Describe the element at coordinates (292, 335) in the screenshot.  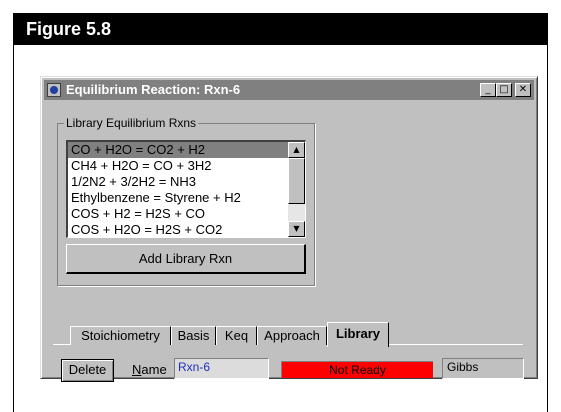
I see `tab-approach: Approach` at that location.